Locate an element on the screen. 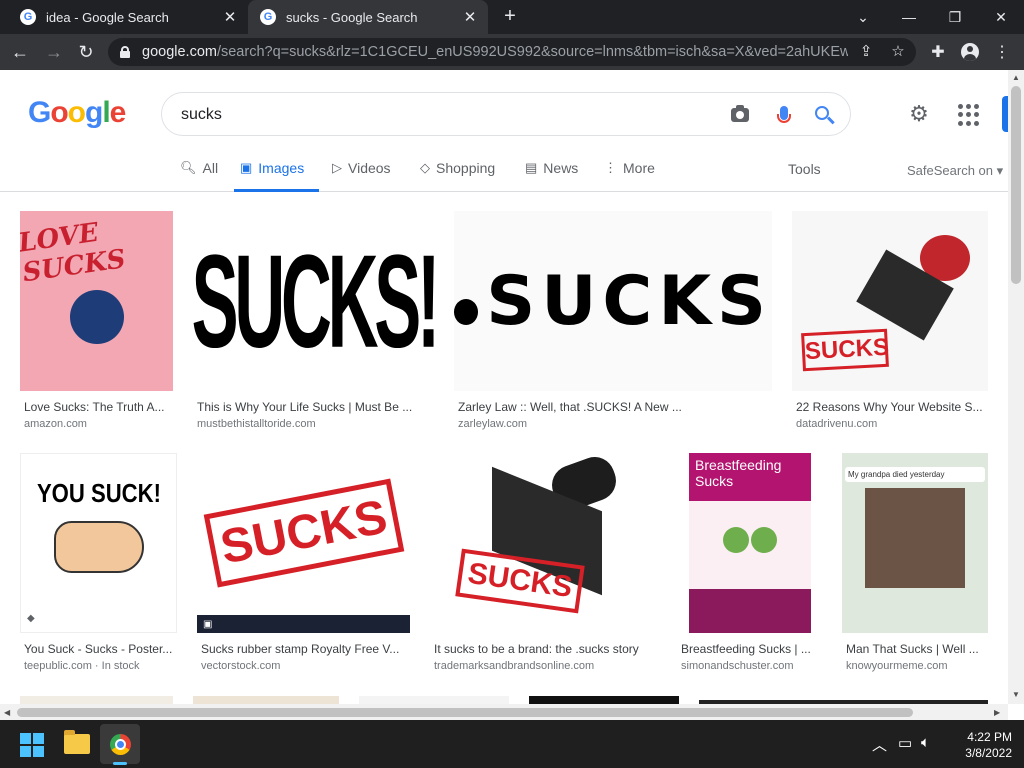 The image size is (1024, 768). profile-button is located at coordinates (970, 52).